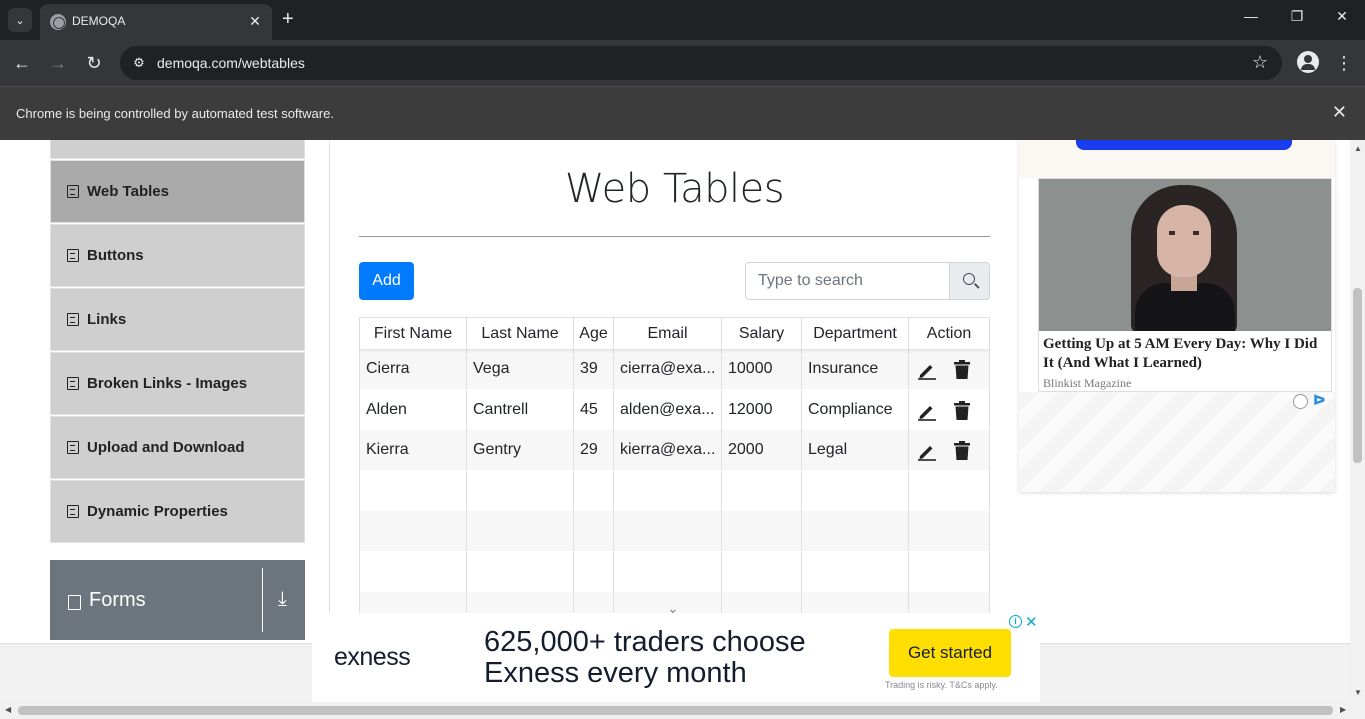  I want to click on search-icon, so click(969, 279).